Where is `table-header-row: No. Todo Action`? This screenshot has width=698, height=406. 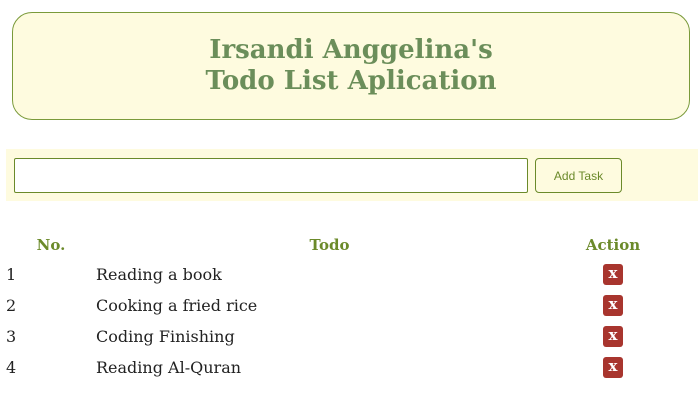 table-header-row: No. Todo Action is located at coordinates (334, 244).